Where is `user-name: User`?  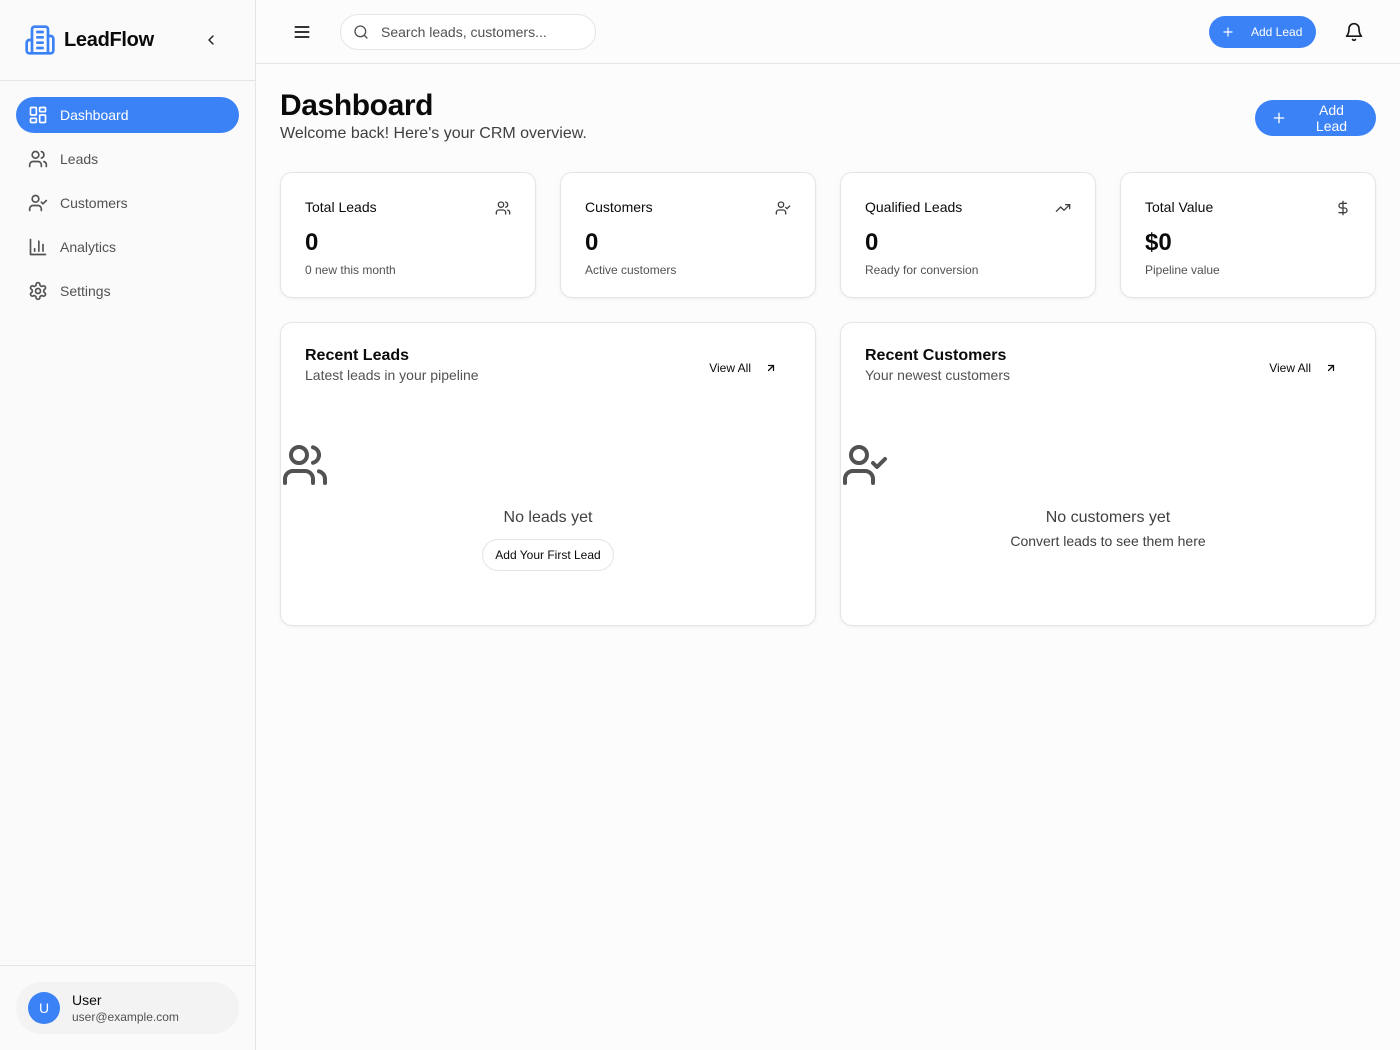 user-name: User is located at coordinates (87, 1000).